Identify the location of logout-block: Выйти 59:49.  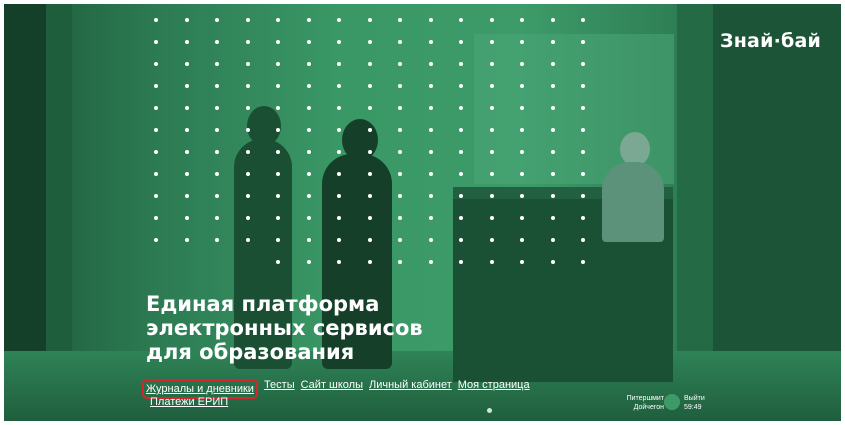
(694, 403).